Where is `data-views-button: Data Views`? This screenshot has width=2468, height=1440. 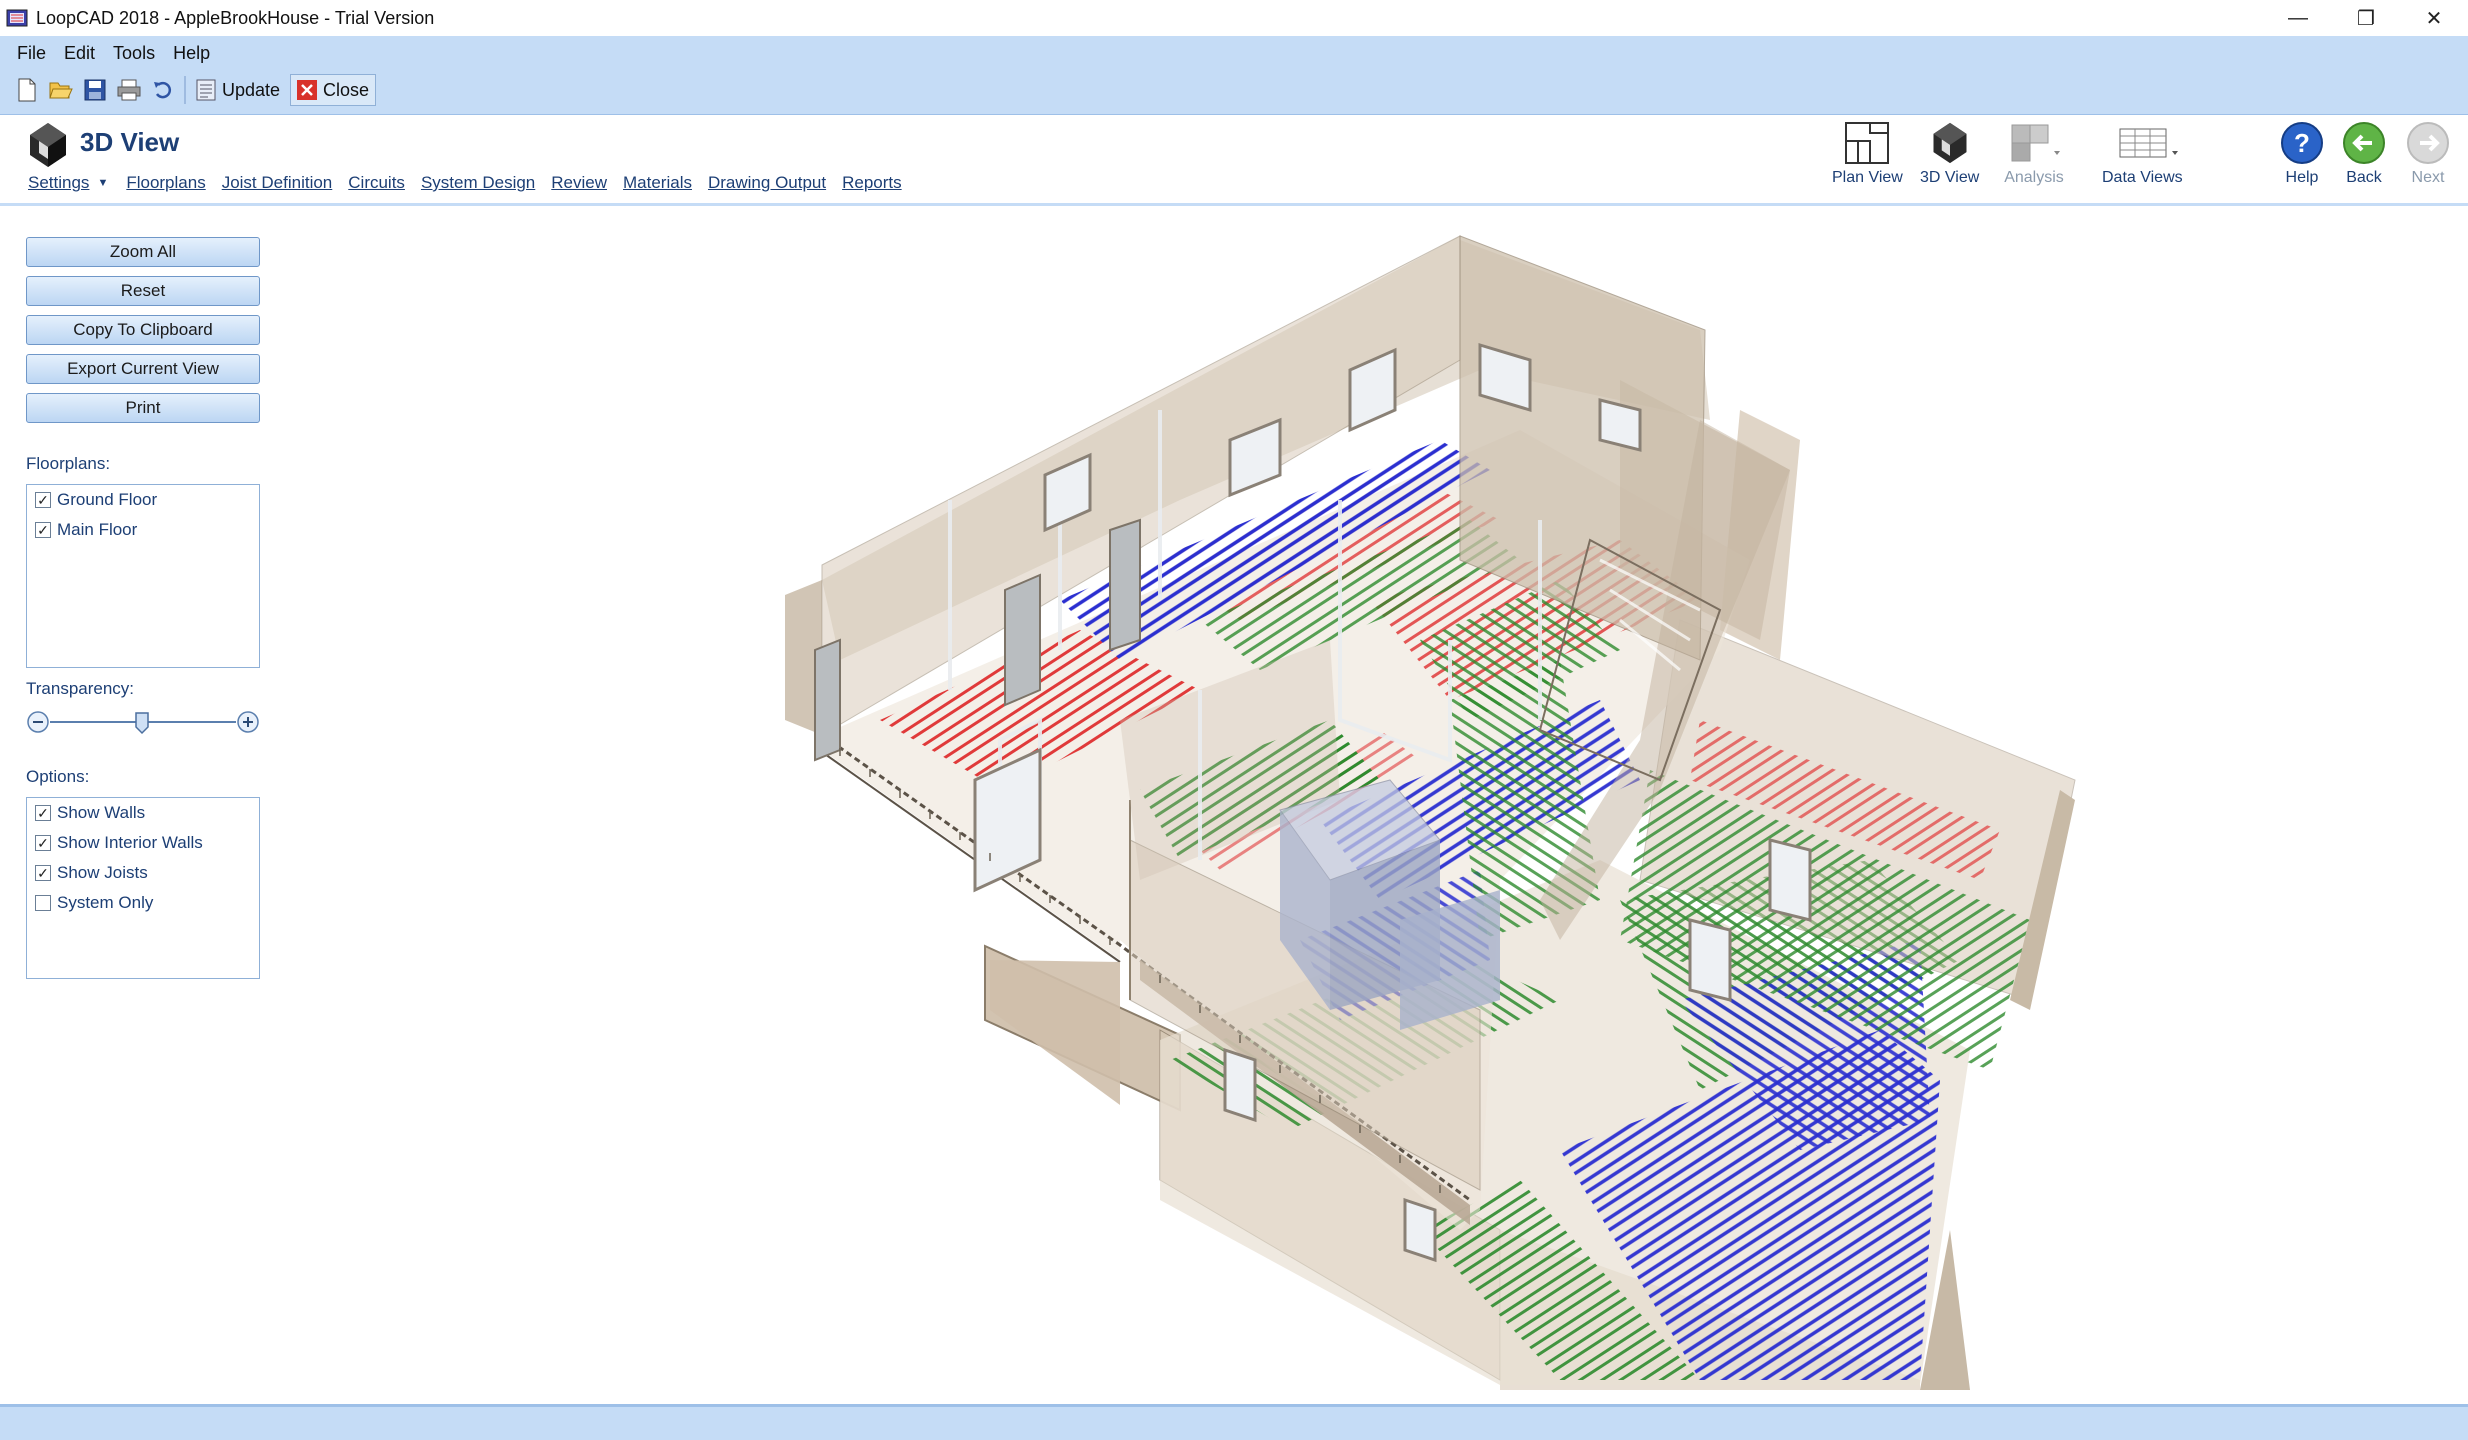
data-views-button: Data Views is located at coordinates (2142, 154).